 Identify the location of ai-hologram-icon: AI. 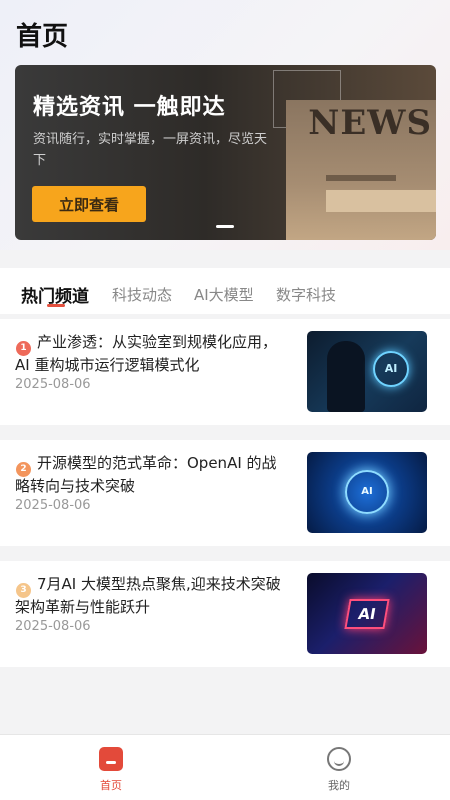
(391, 369).